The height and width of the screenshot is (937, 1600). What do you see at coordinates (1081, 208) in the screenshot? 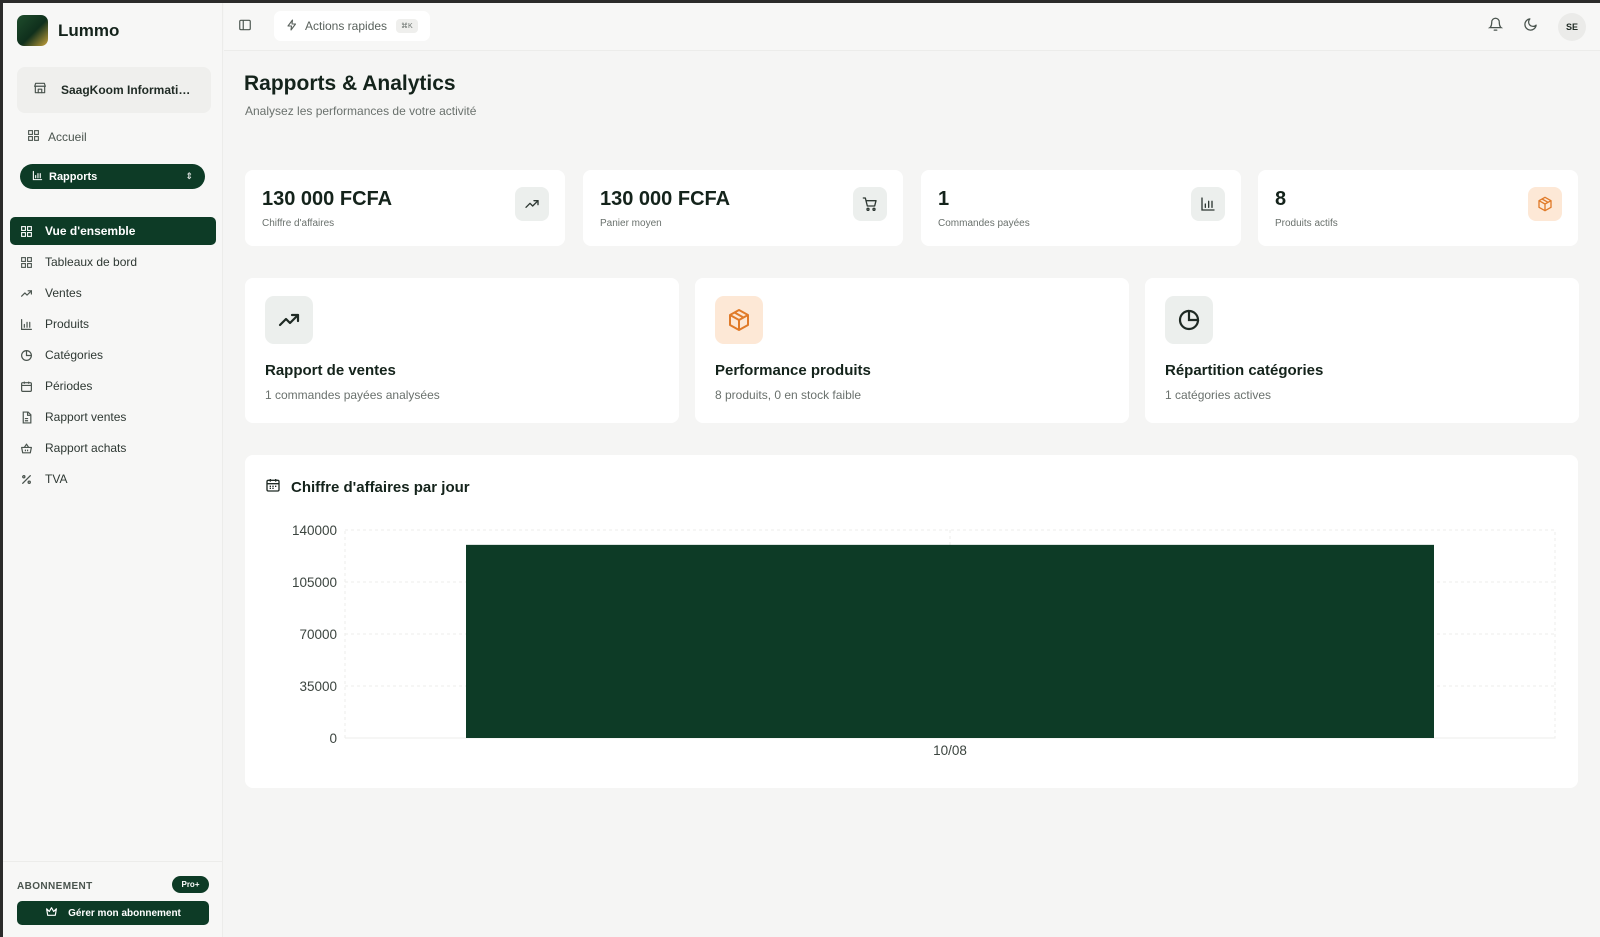
I see `stat-card-paid-orders: 1 Commandes payées` at bounding box center [1081, 208].